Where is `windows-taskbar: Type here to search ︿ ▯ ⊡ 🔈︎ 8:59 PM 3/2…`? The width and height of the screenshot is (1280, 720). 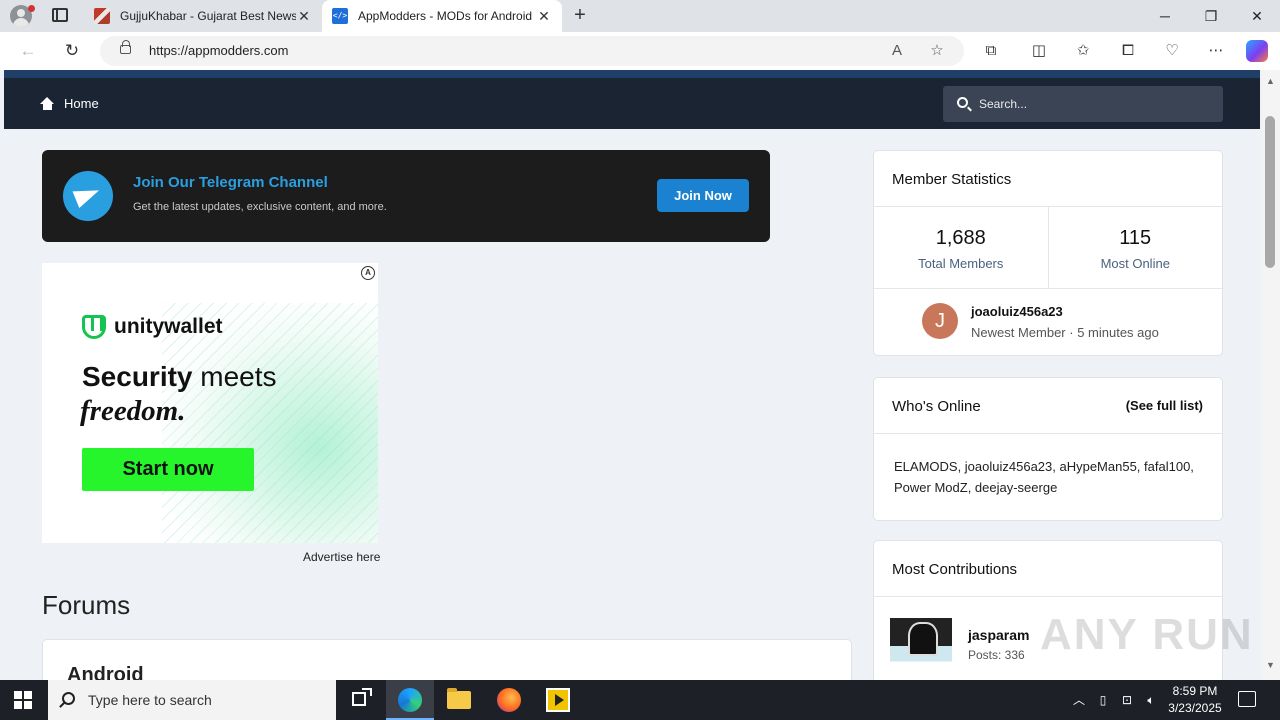
windows-taskbar: Type here to search ︿ ▯ ⊡ 🔈︎ 8:59 PM 3/2… is located at coordinates (640, 700).